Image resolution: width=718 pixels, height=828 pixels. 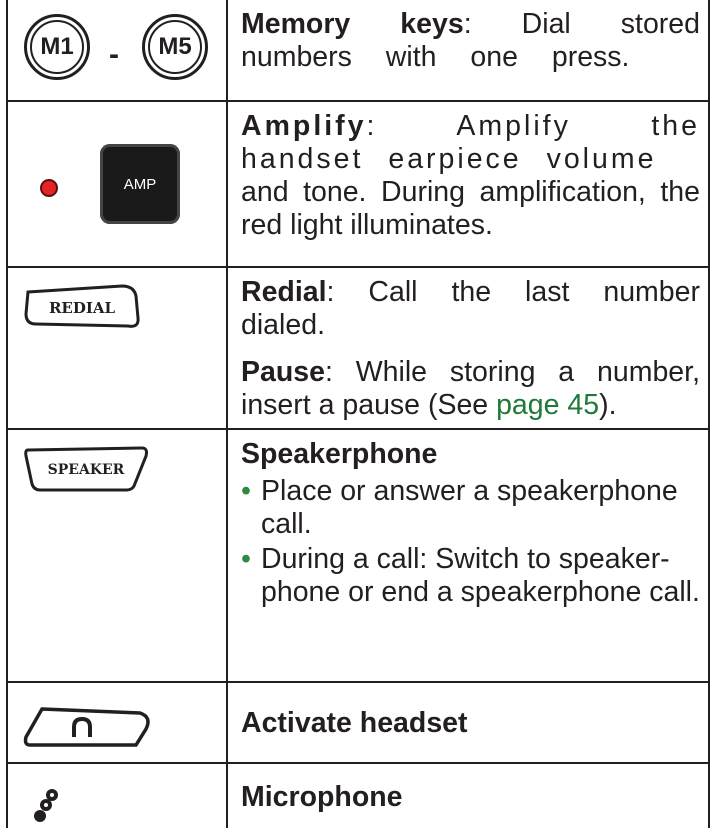 What do you see at coordinates (117, 795) in the screenshot?
I see `microphone-icon-cell` at bounding box center [117, 795].